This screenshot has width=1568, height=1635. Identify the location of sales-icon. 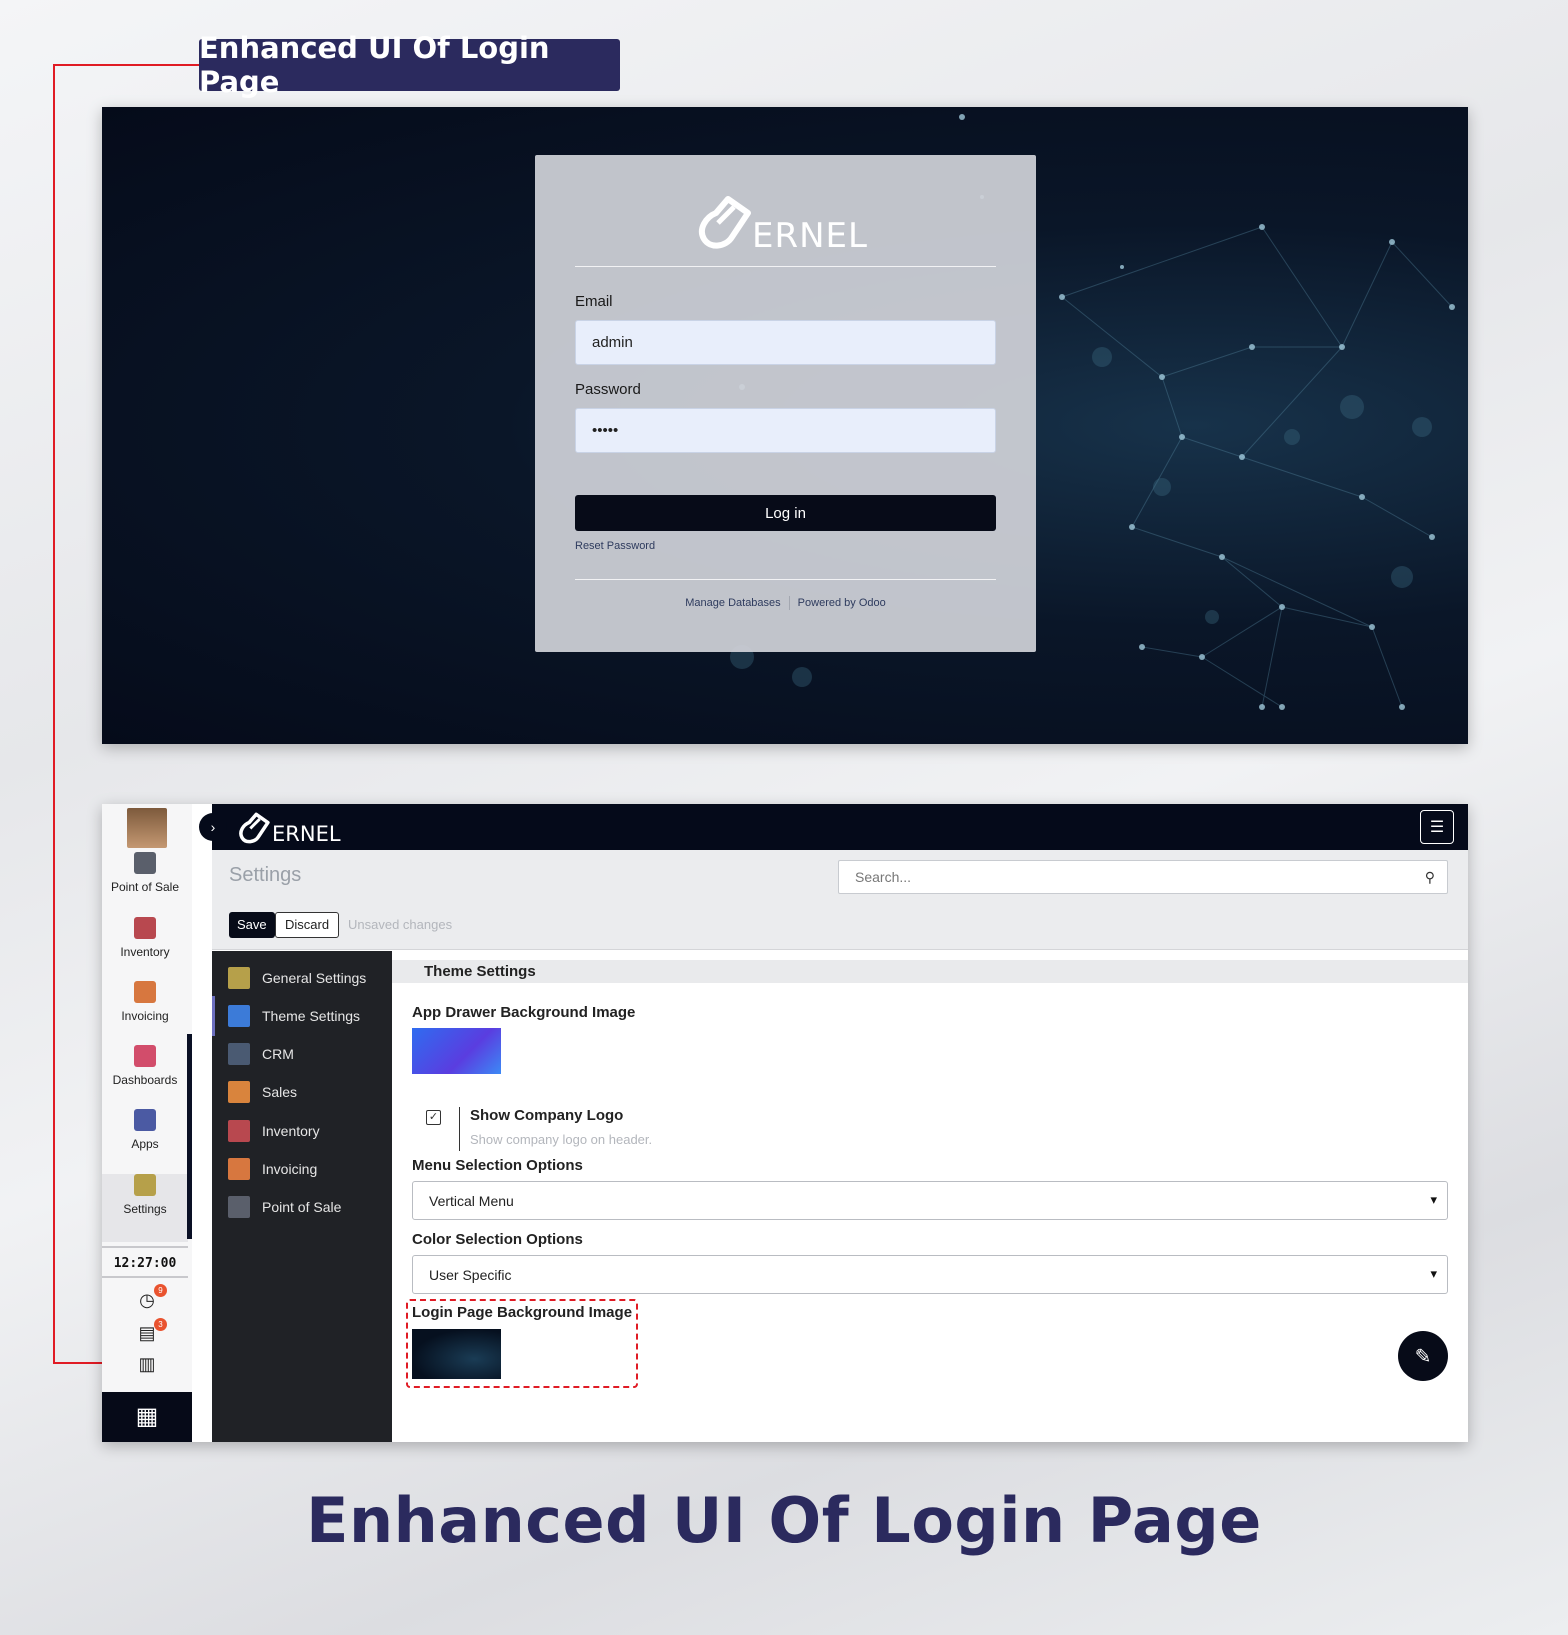
(239, 1092).